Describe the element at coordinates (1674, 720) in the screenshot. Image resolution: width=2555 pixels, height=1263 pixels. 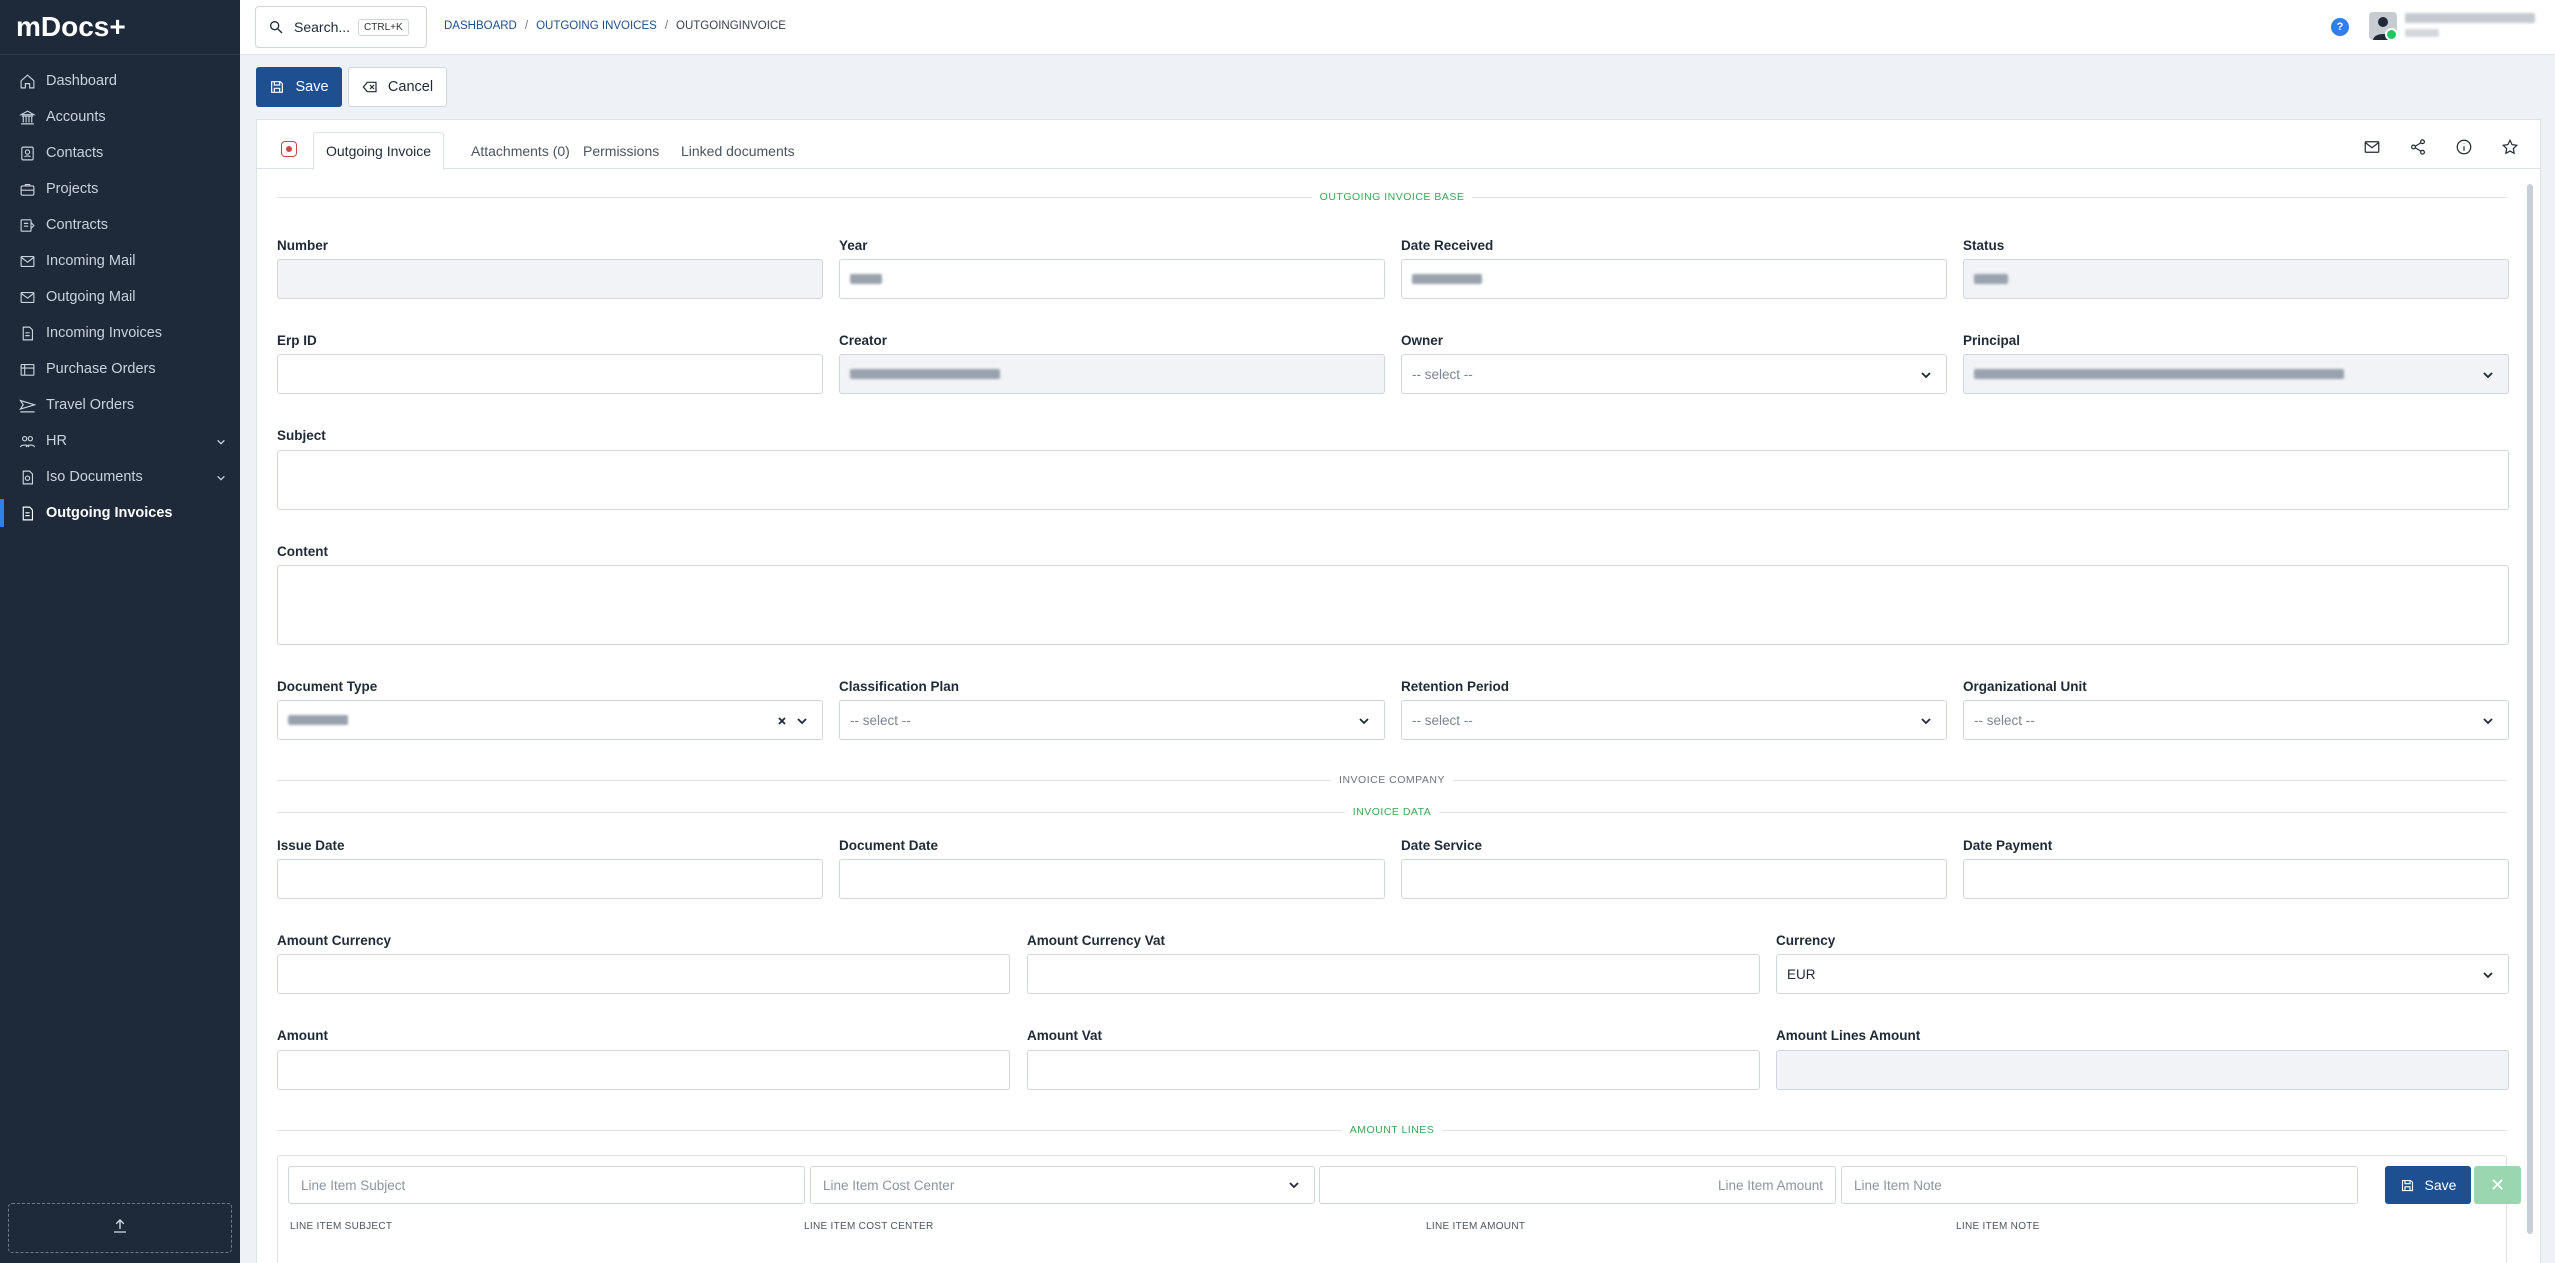
I see `retention-period-select: -- select --` at that location.